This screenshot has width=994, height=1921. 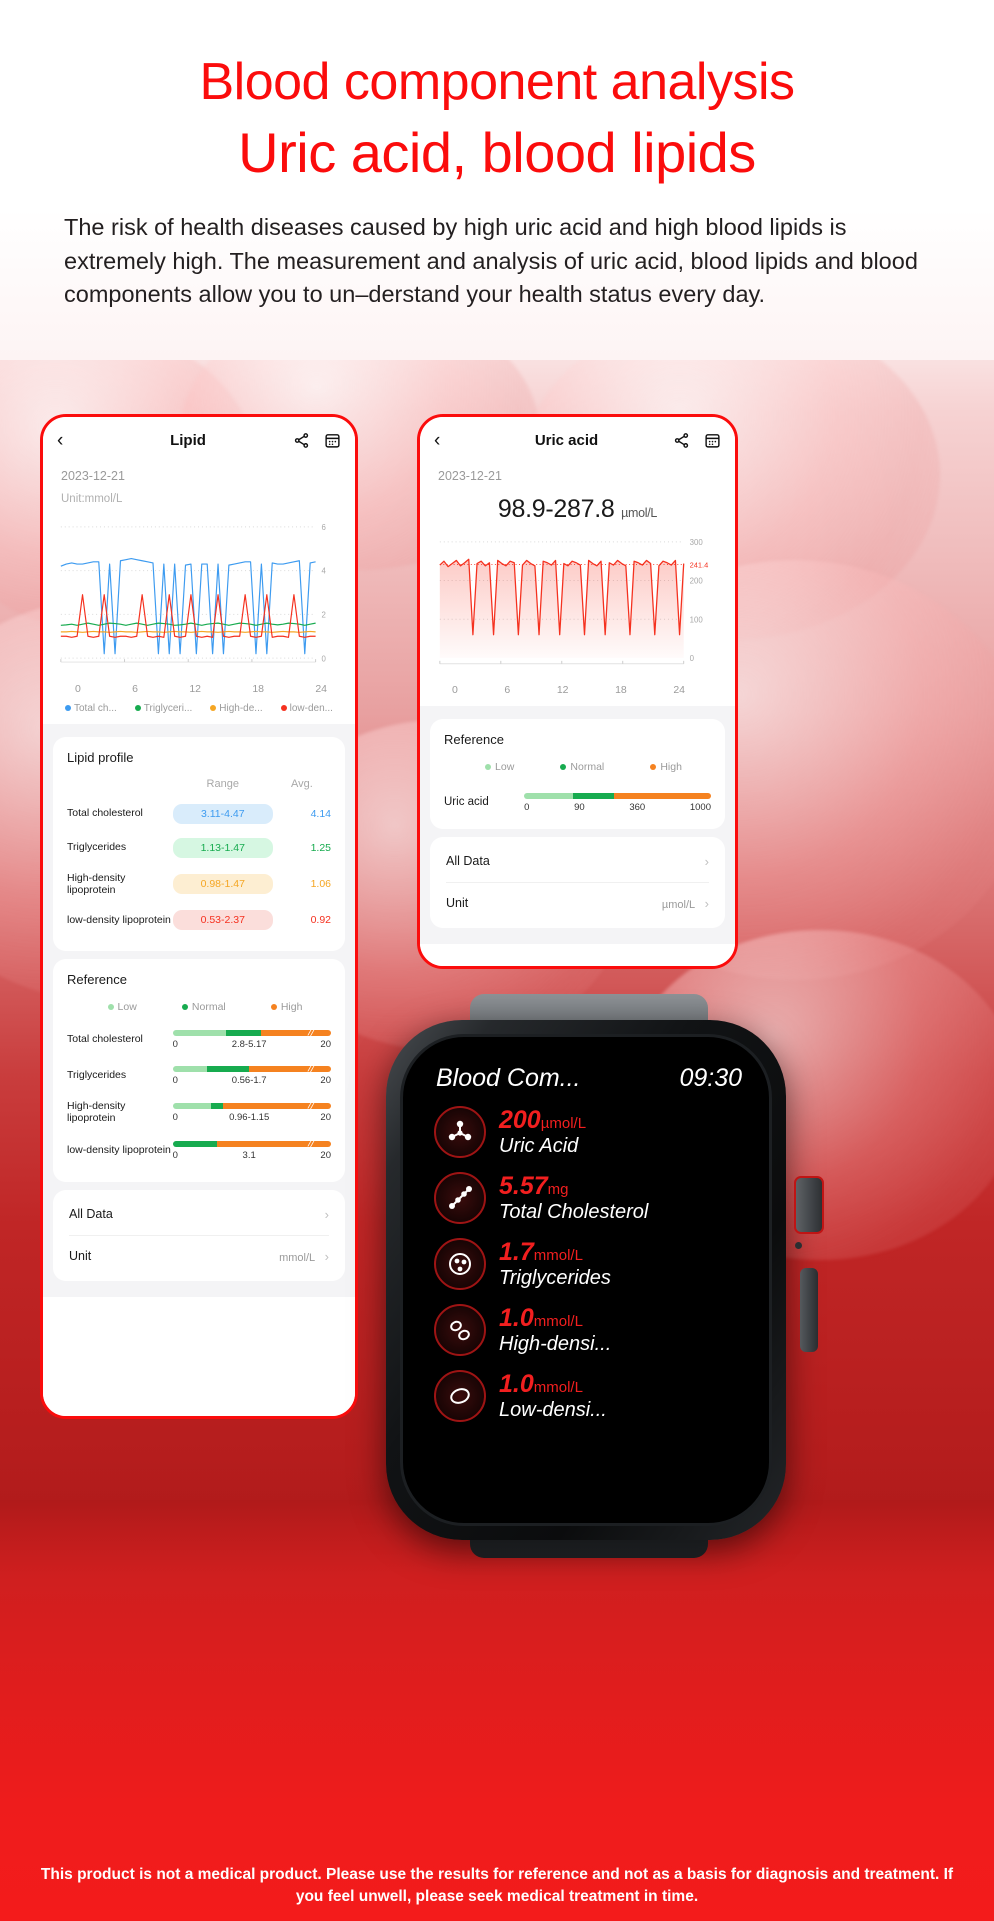 I want to click on watch-metric-label: Total Cholesterol, so click(x=574, y=1211).